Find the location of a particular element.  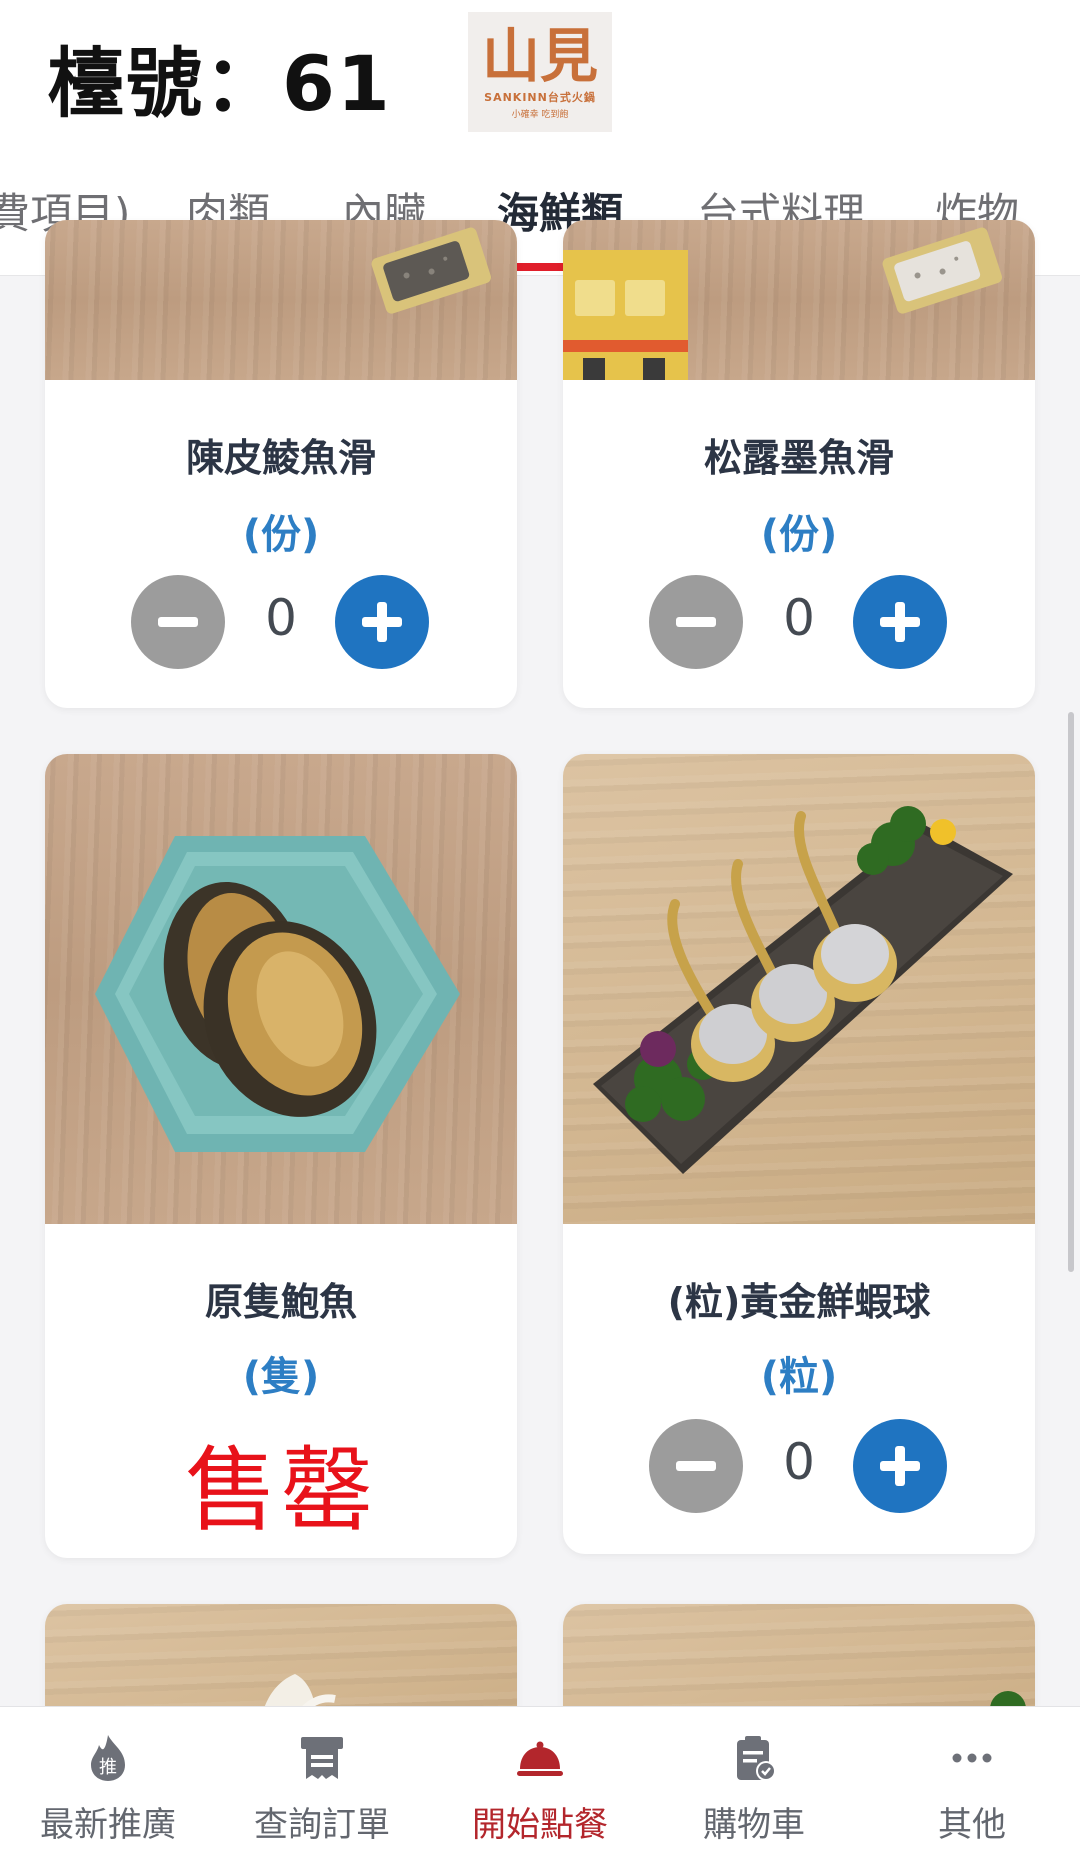

nav-label: 最新推廣 is located at coordinates (108, 1825).